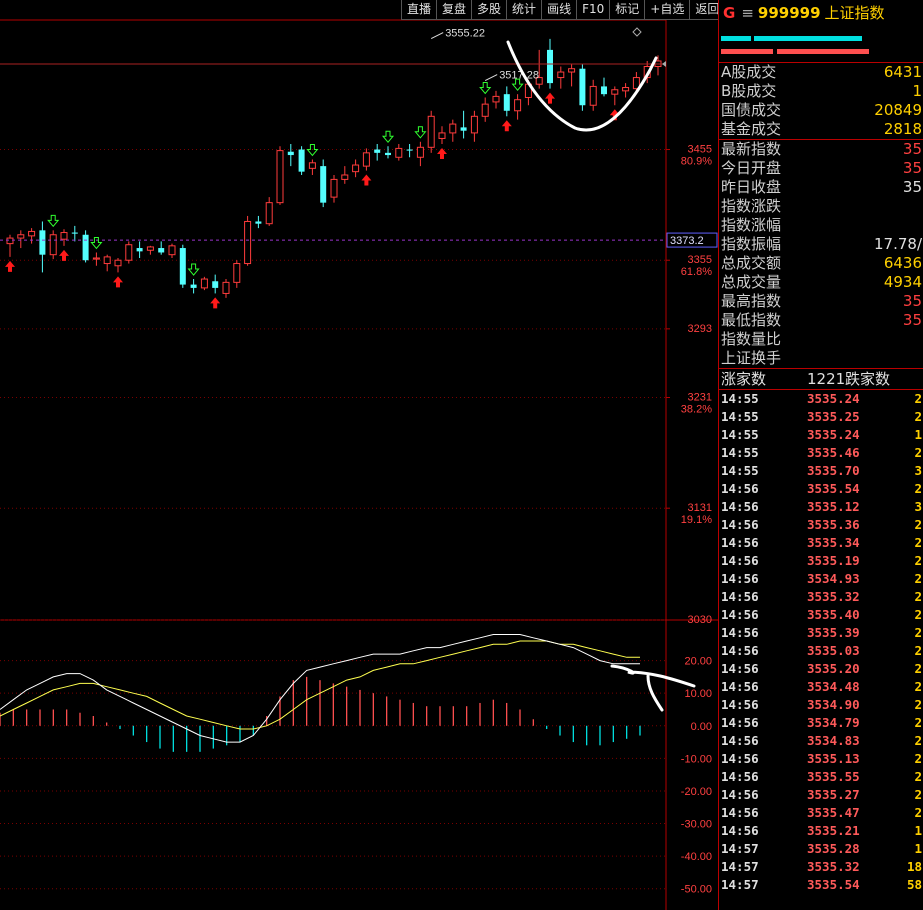  I want to click on stat-row: 今日开盘 35, so click(821, 168).